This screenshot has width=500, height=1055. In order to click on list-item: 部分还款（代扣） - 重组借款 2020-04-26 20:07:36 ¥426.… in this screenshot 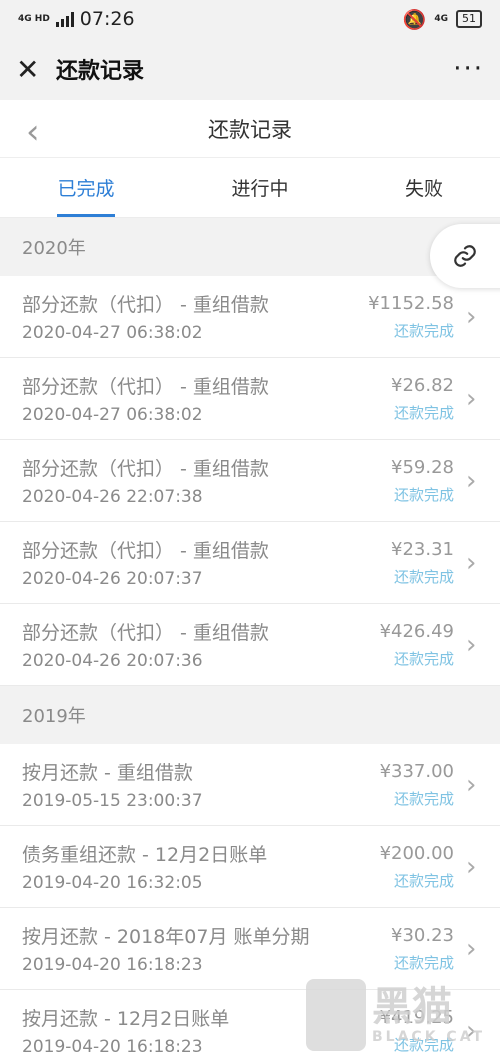, I will do `click(250, 645)`.